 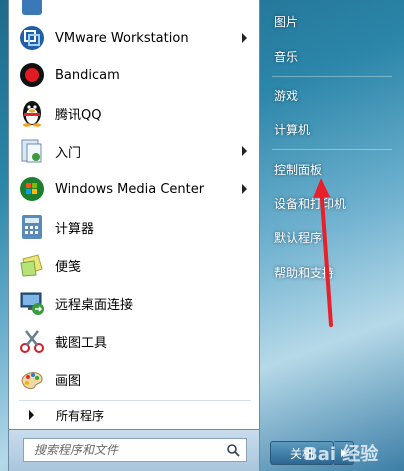 I want to click on all-programs-button: 所有程序, so click(x=138, y=415).